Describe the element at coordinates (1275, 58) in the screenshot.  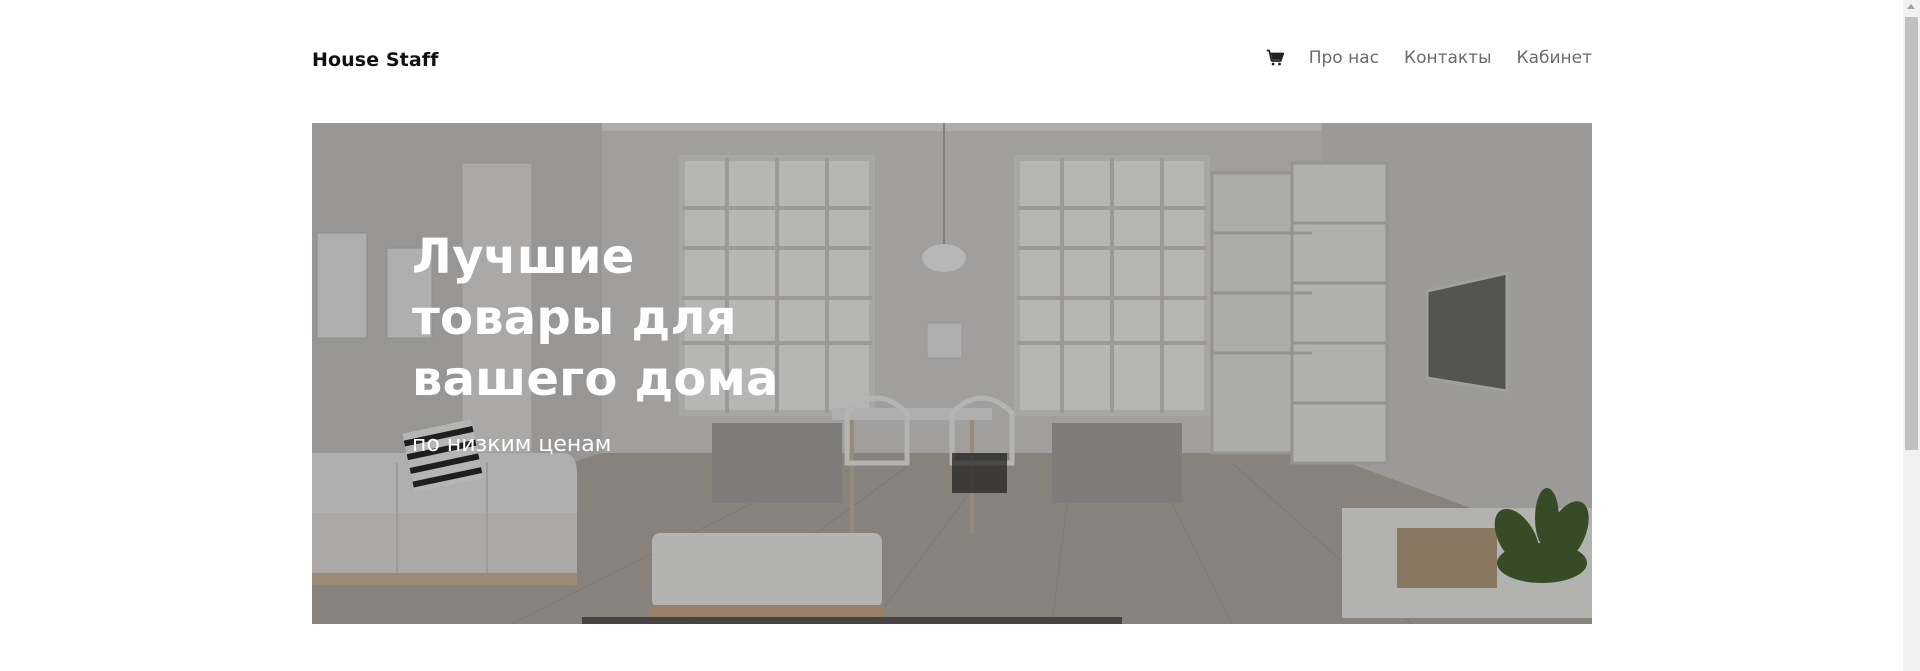
I see `cart-icon` at that location.